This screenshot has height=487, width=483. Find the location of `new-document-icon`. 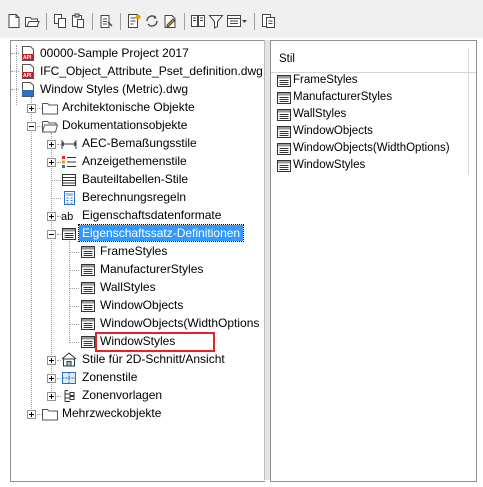

new-document-icon is located at coordinates (14, 21).